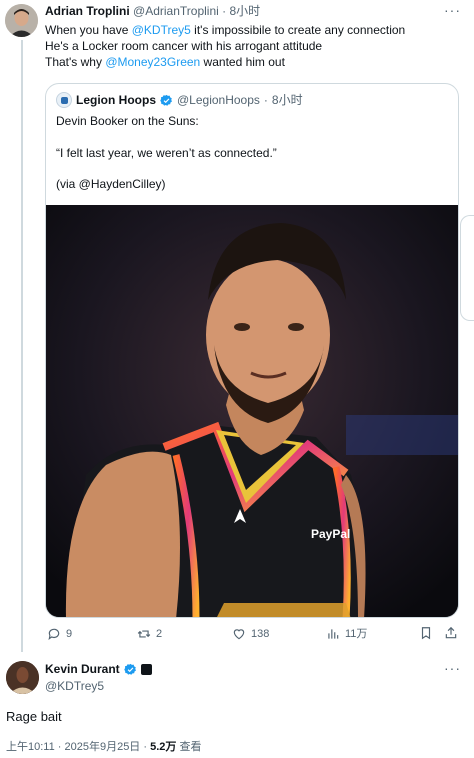 This screenshot has height=758, width=474. I want to click on action-bar: 9 2 138 11万, so click(254, 635).